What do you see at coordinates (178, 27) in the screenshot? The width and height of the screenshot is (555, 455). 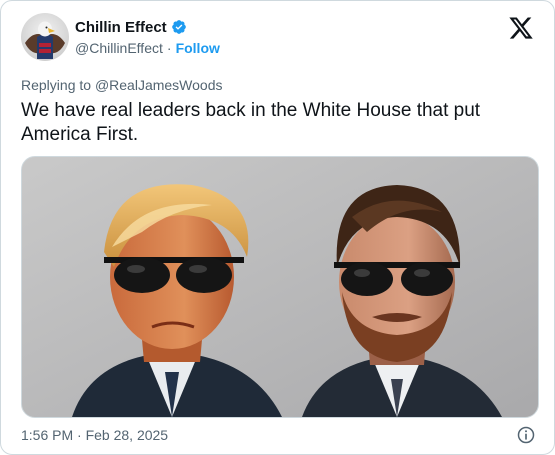 I see `verified-badge-icon` at bounding box center [178, 27].